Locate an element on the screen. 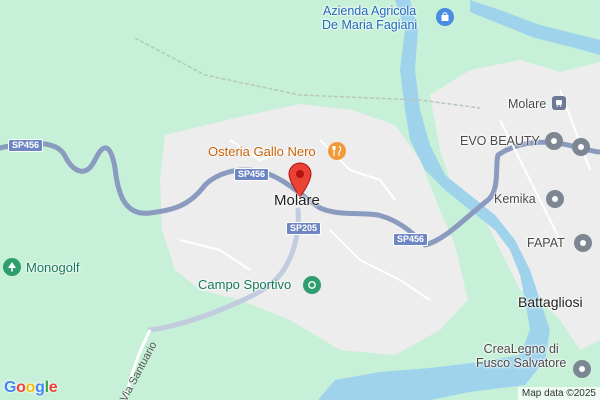 This screenshot has height=400, width=600. train-glyph is located at coordinates (559, 103).